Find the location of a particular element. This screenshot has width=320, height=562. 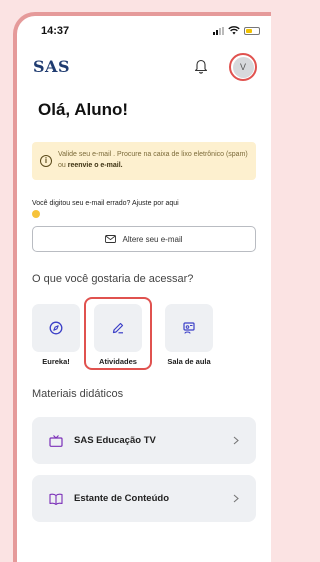

status-icons is located at coordinates (236, 30).